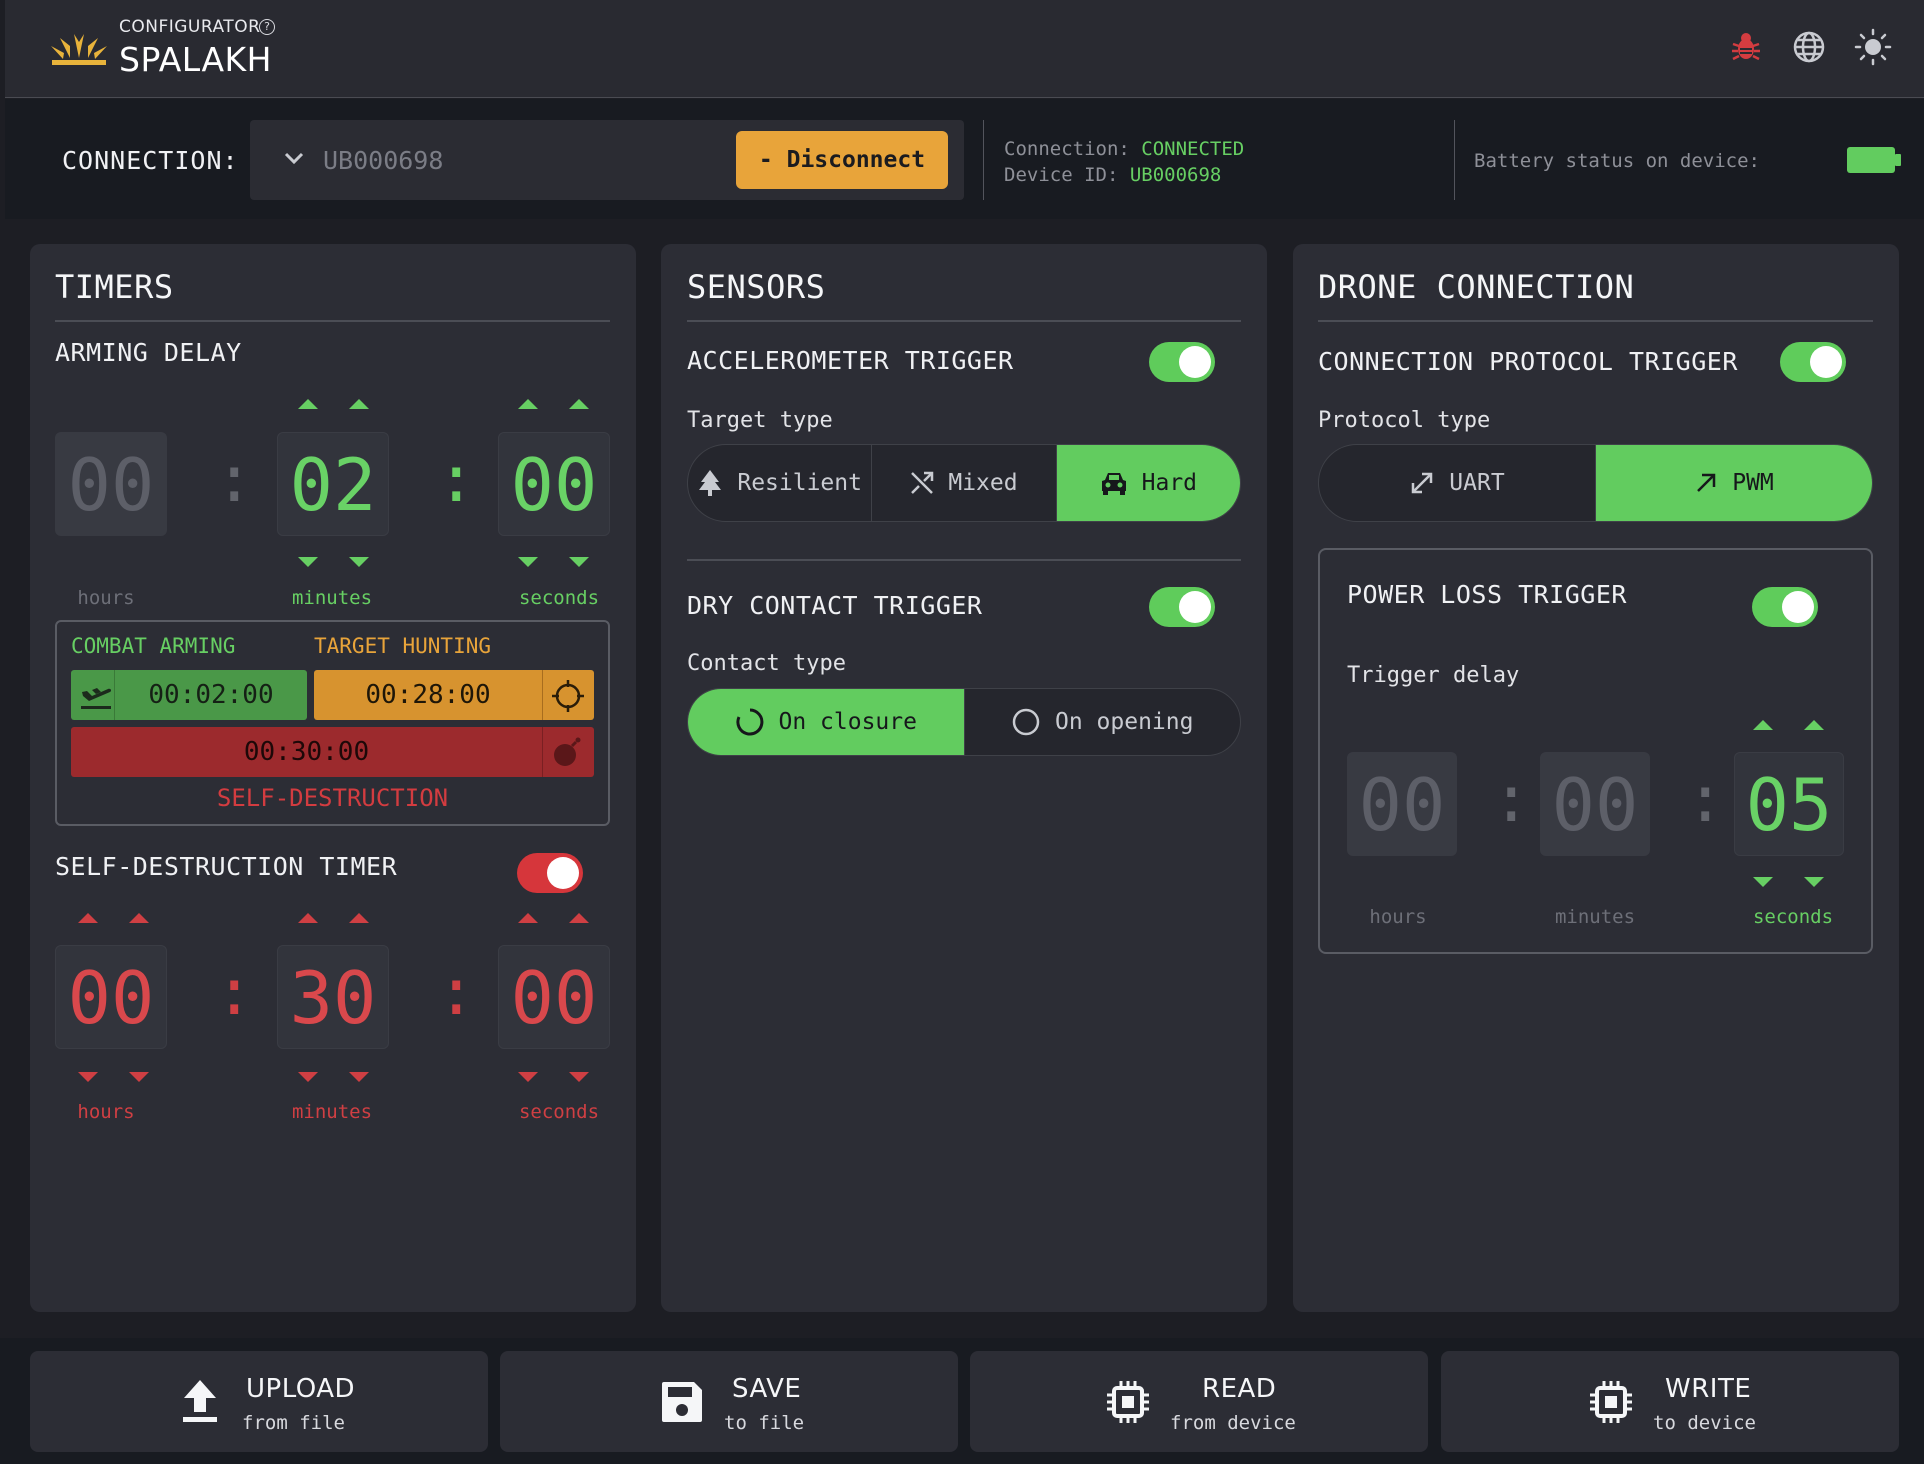  What do you see at coordinates (308, 1077) in the screenshot?
I see `sd-minutes-tens-down-arrow` at bounding box center [308, 1077].